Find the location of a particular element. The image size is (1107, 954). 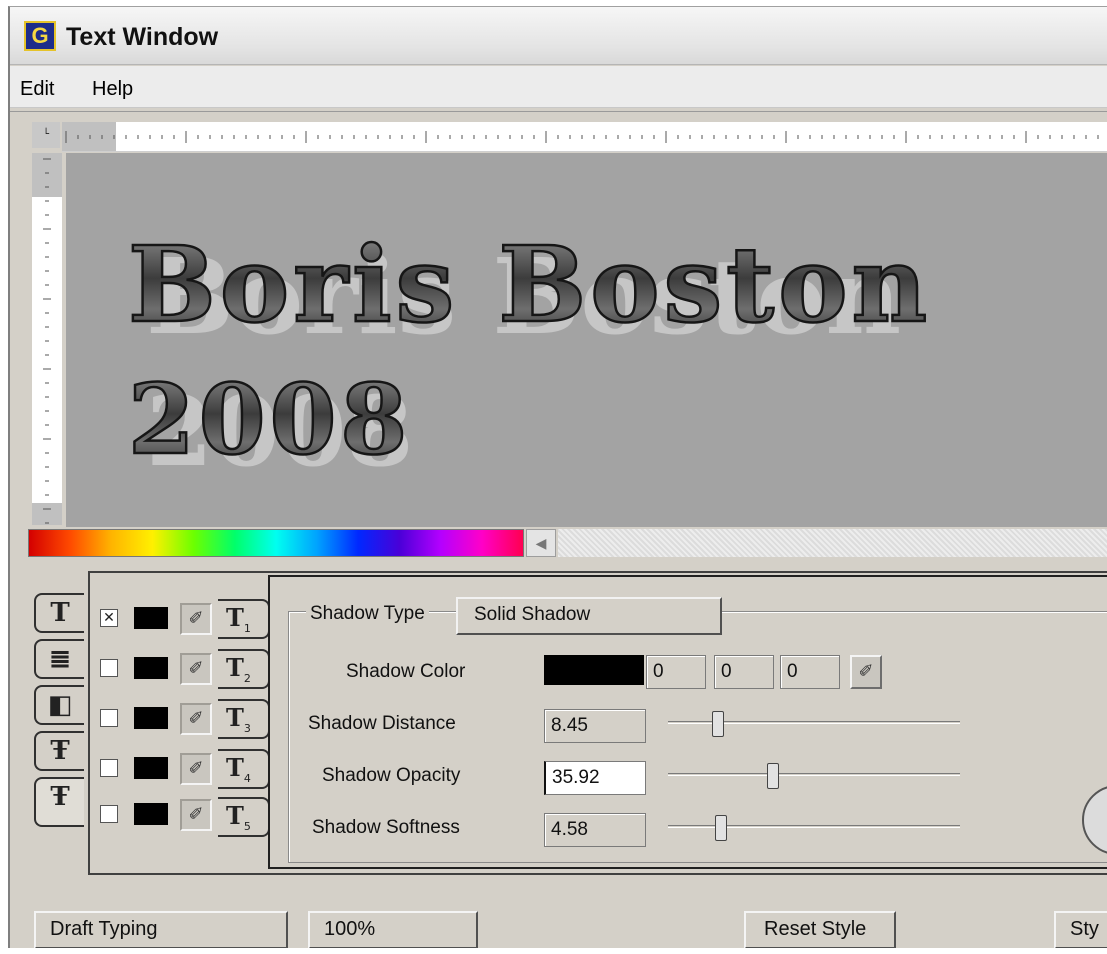

shadow-3-color-swatch is located at coordinates (151, 718).